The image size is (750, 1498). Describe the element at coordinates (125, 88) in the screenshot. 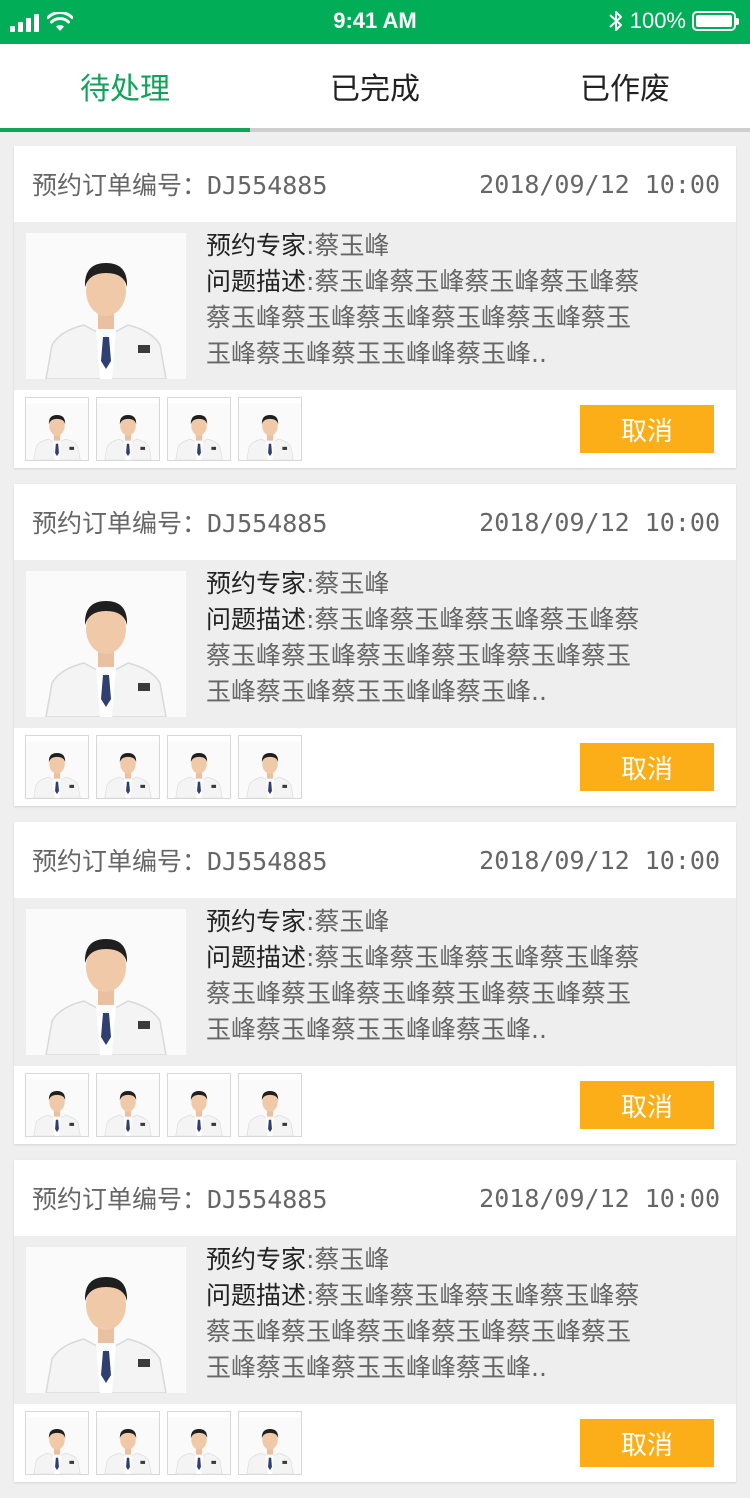

I see `tab-pending: 待处理` at that location.